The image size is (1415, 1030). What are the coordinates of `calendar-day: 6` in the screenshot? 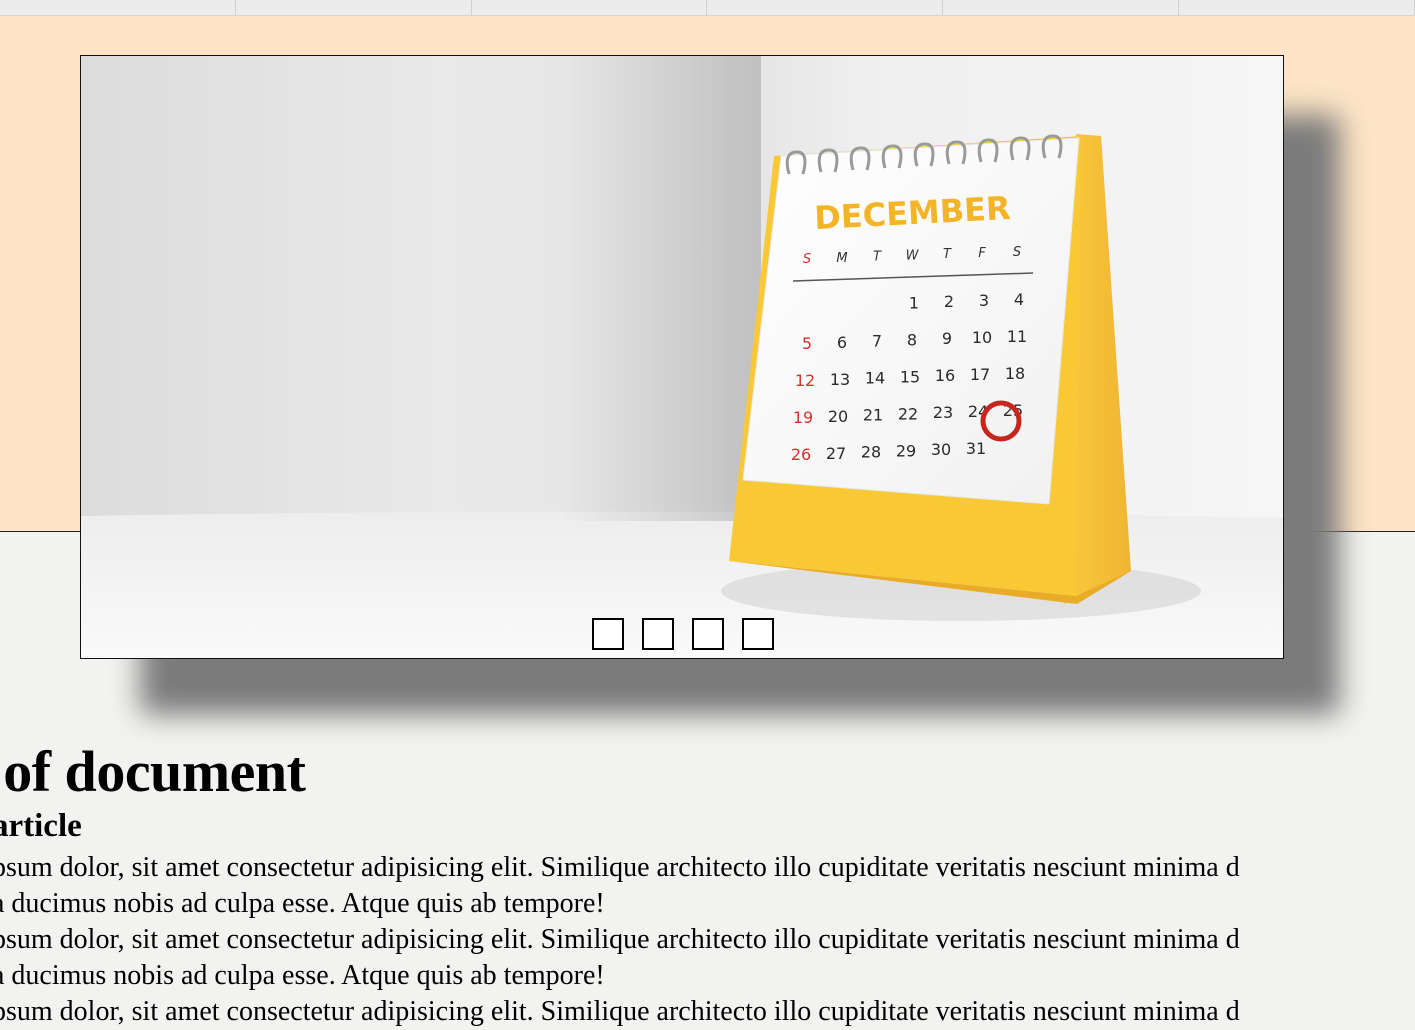 It's located at (842, 342).